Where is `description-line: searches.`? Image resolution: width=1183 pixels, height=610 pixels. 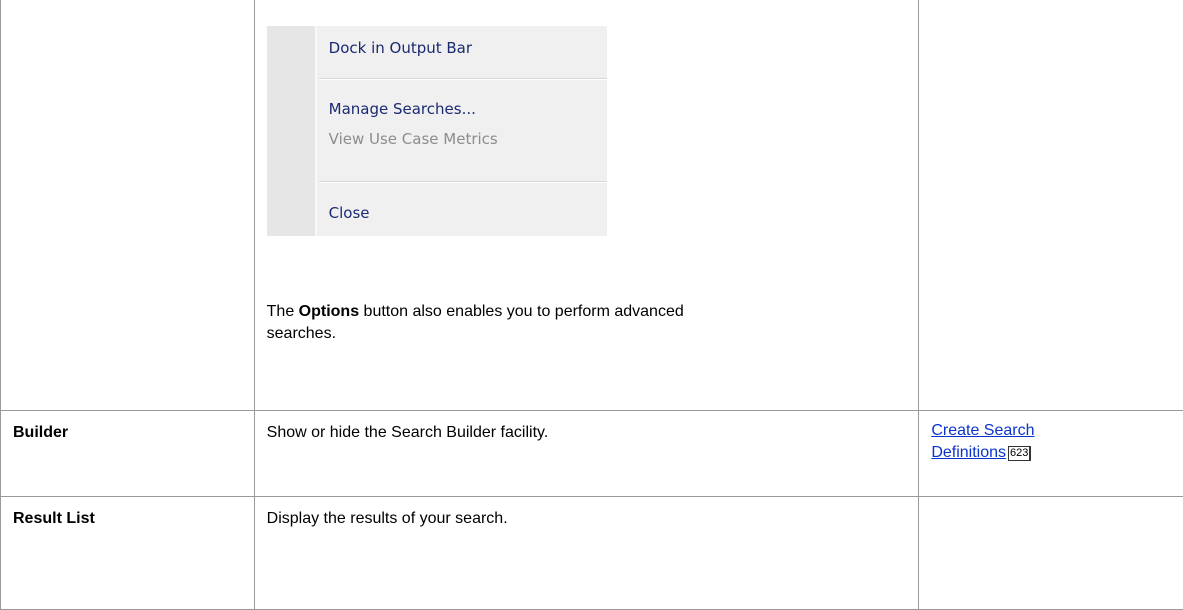 description-line: searches. is located at coordinates (301, 333).